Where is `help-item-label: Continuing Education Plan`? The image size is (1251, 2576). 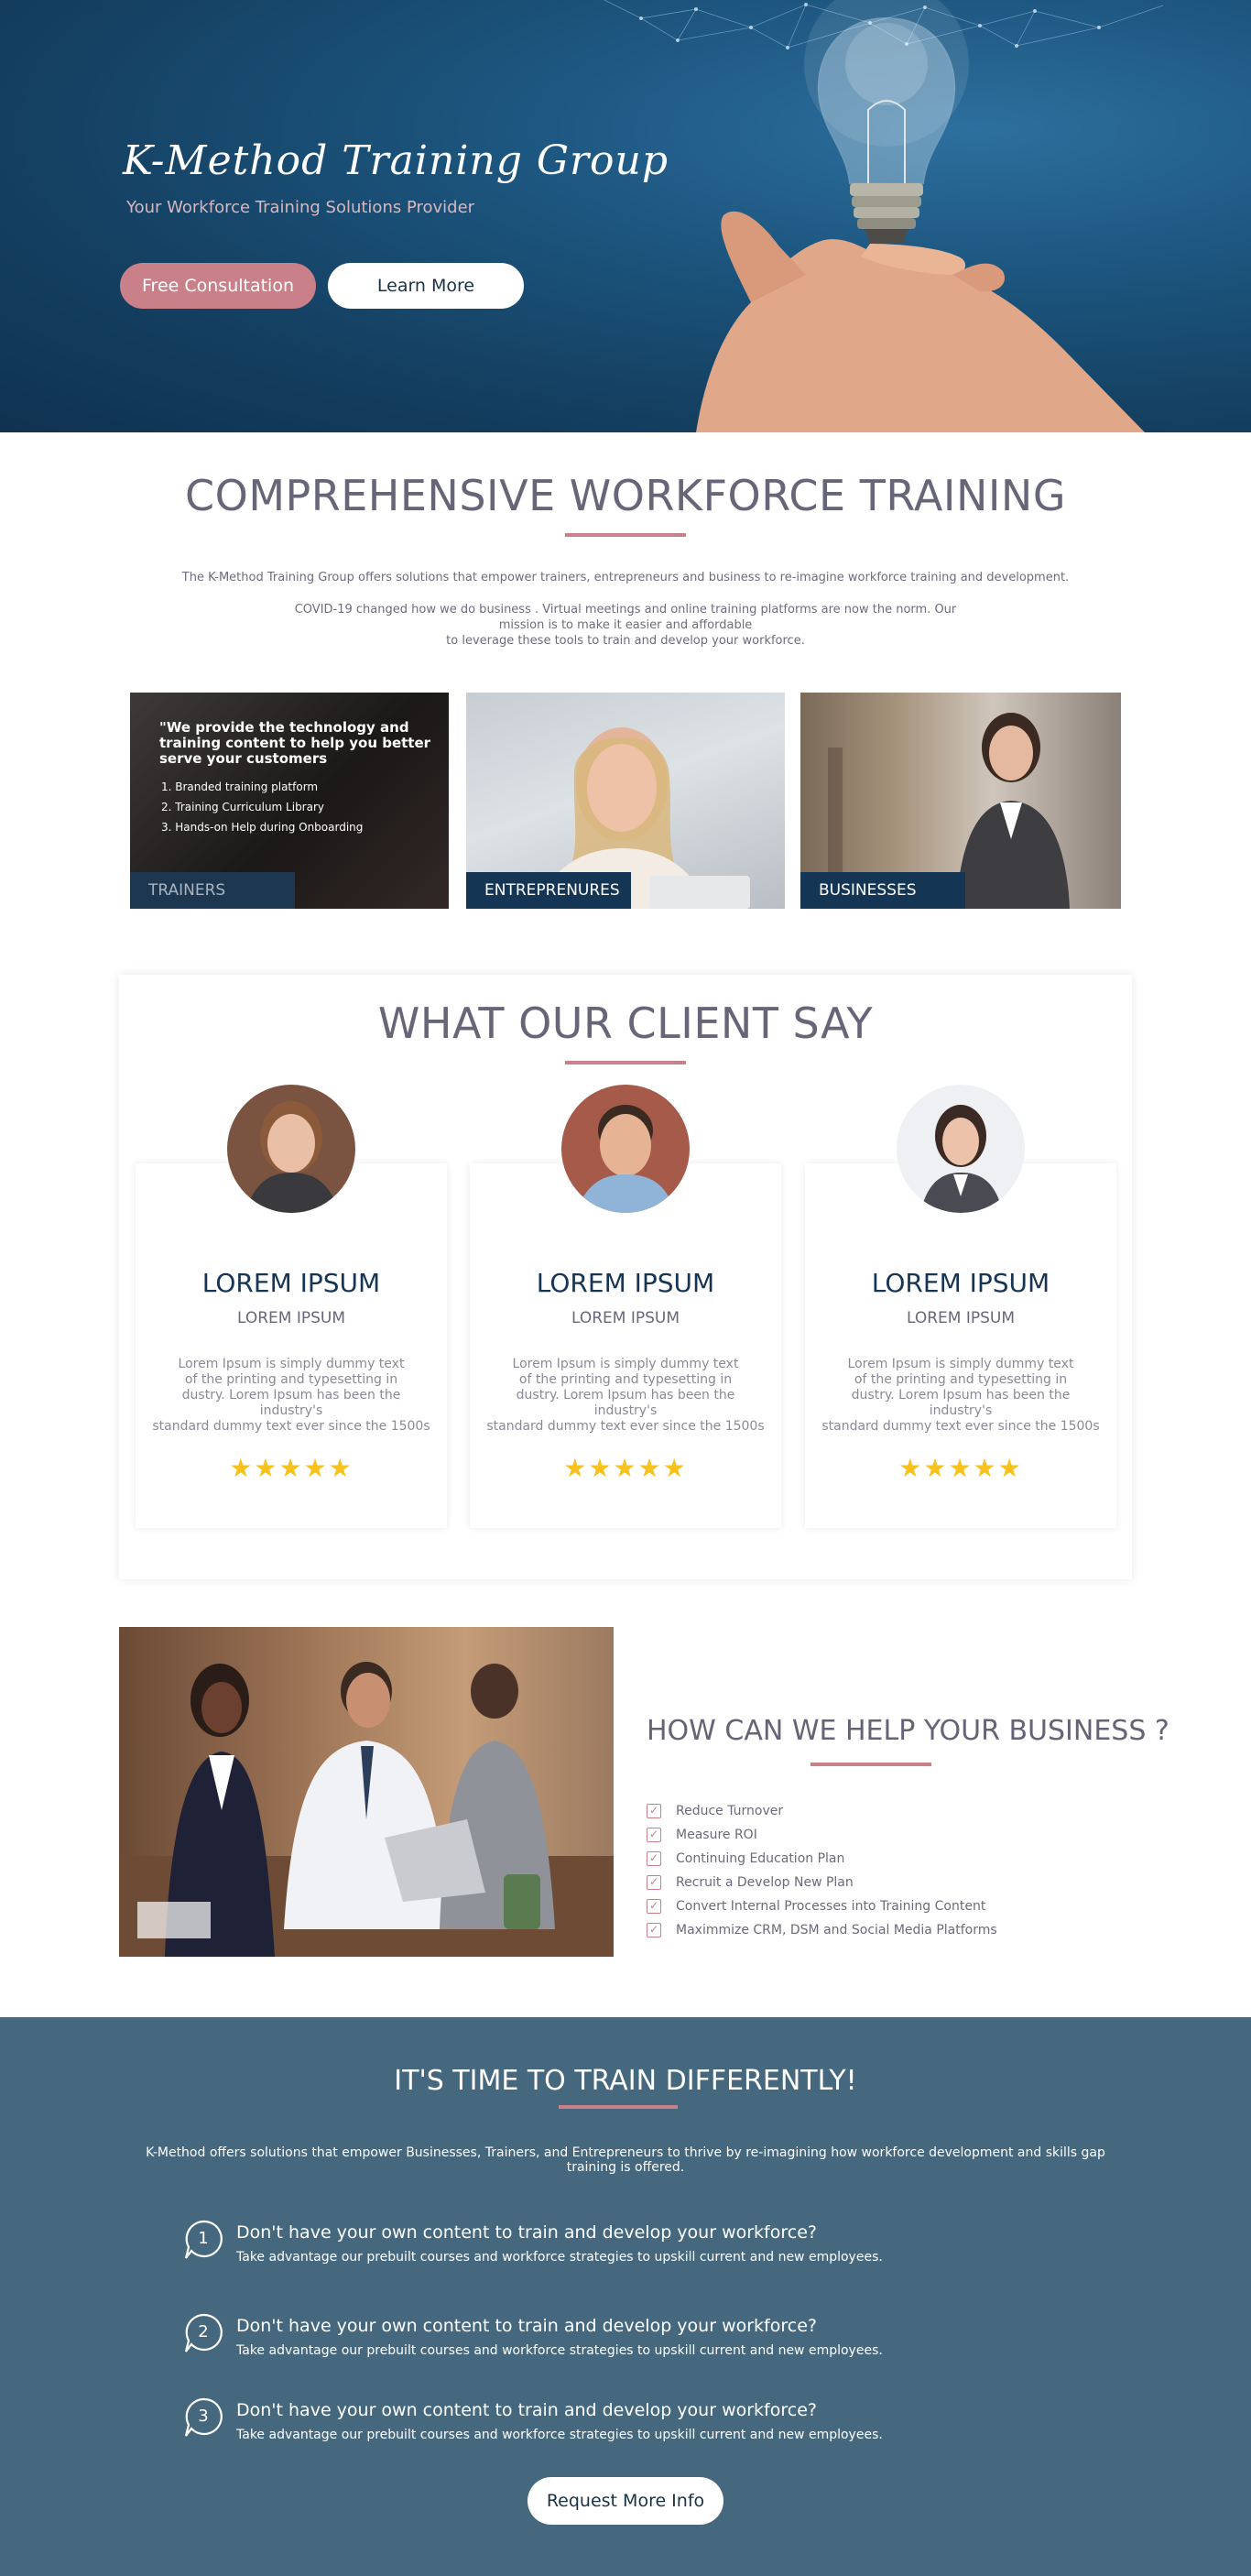
help-item-label: Continuing Education Plan is located at coordinates (760, 1859).